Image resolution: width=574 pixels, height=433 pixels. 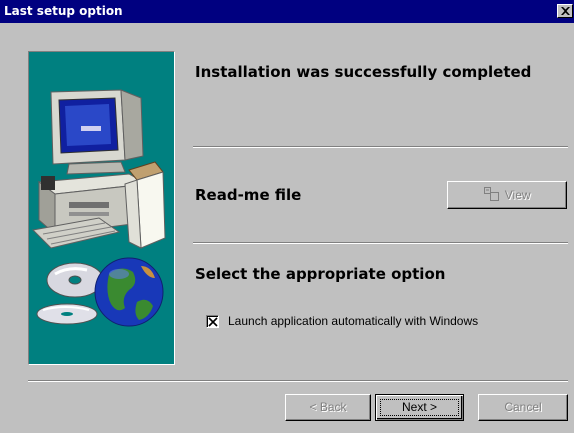 What do you see at coordinates (287, 11) in the screenshot?
I see `title-bar: Last setup option` at bounding box center [287, 11].